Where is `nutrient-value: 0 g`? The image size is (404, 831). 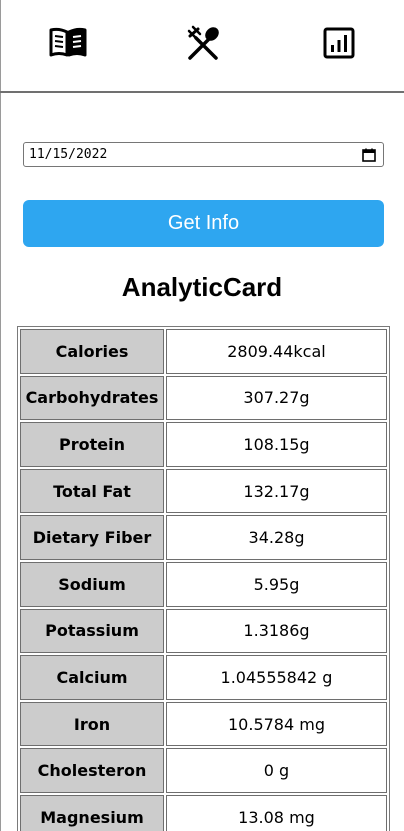
nutrient-value: 0 g is located at coordinates (276, 770).